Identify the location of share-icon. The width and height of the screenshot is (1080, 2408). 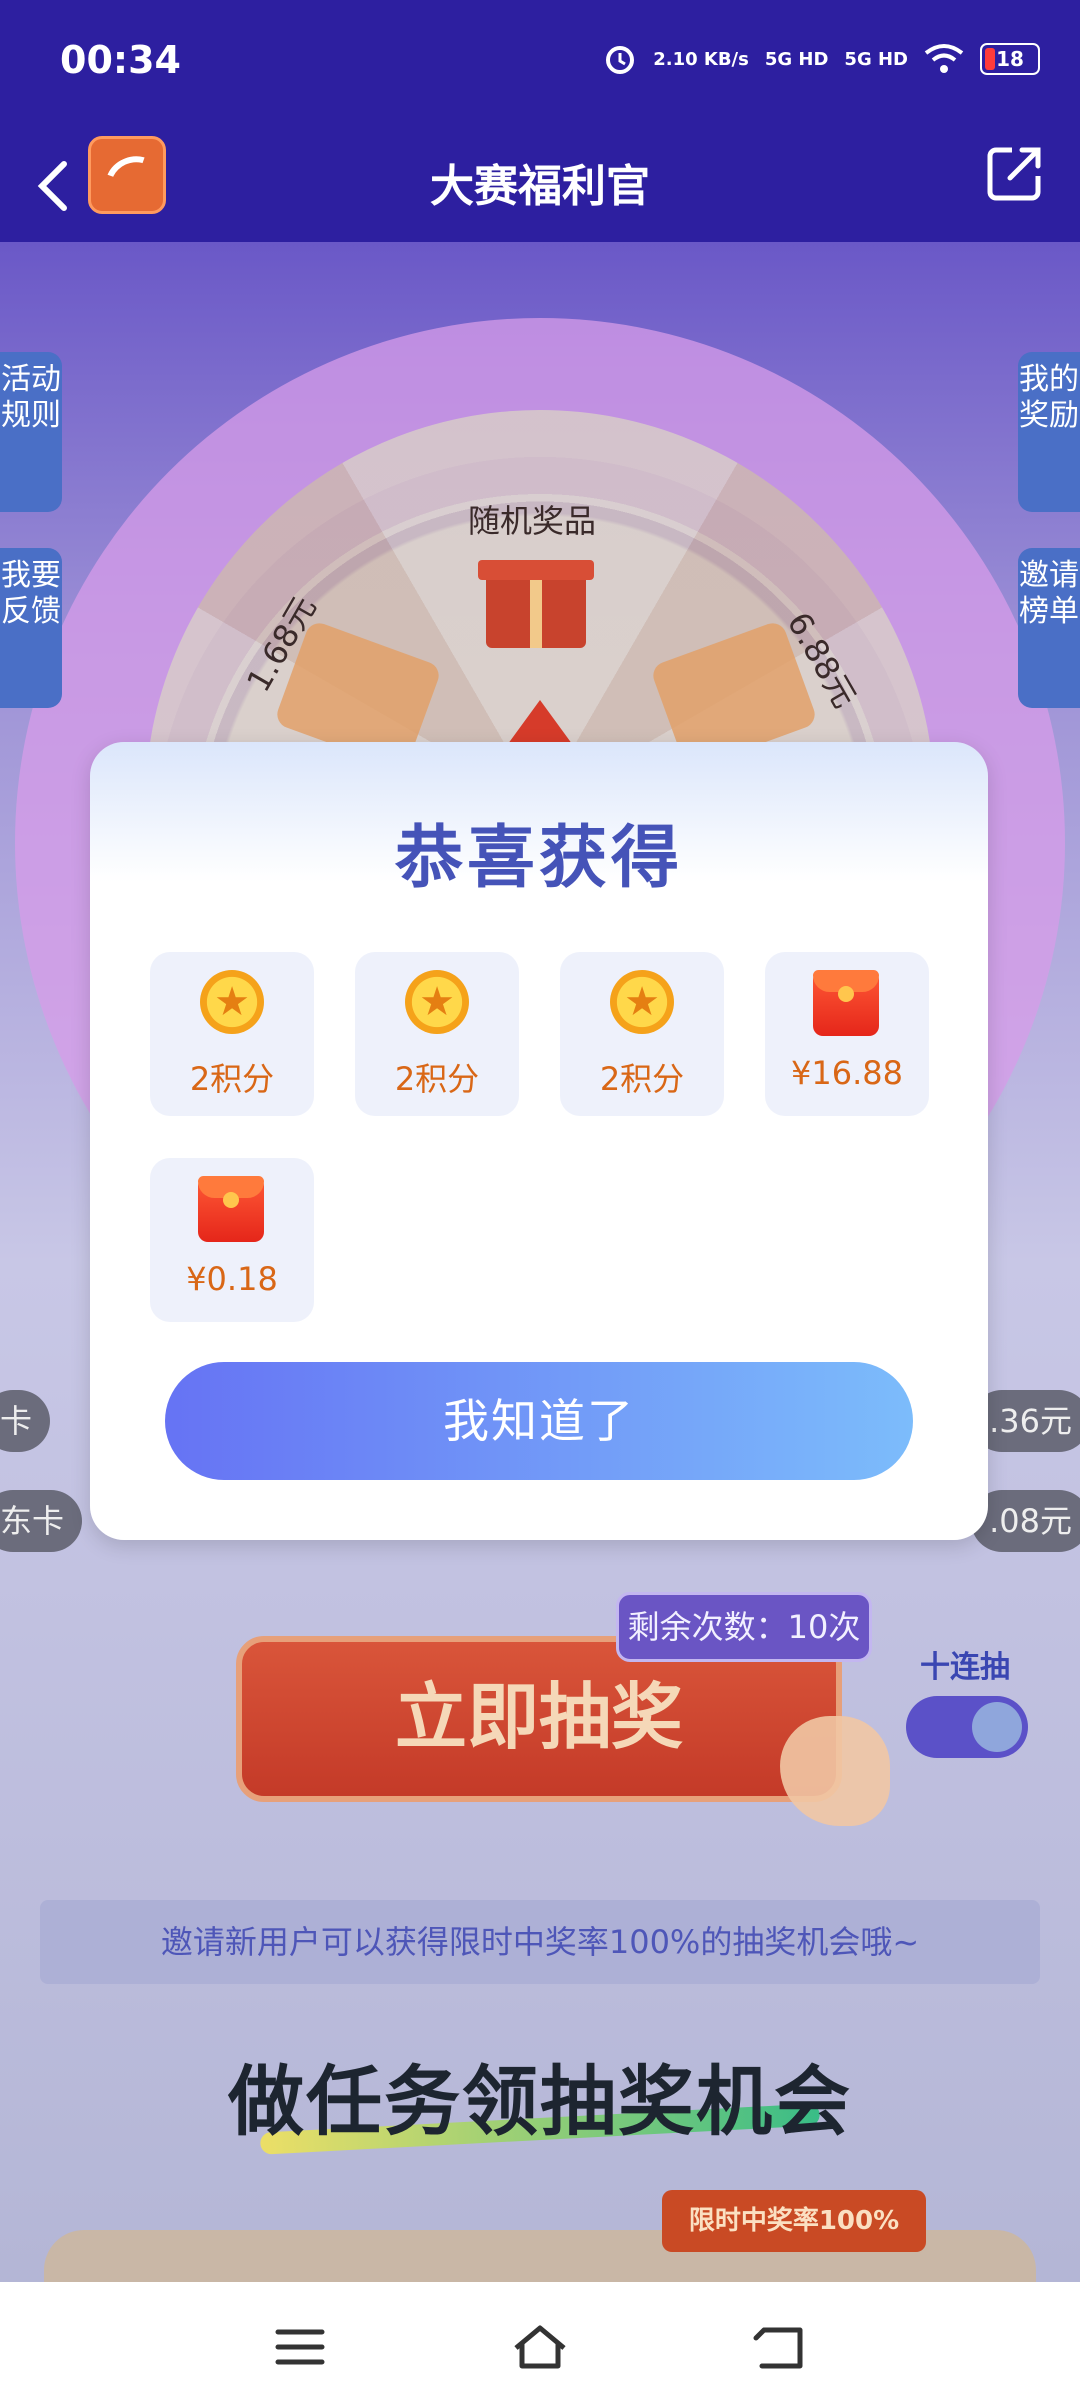
(1015, 173).